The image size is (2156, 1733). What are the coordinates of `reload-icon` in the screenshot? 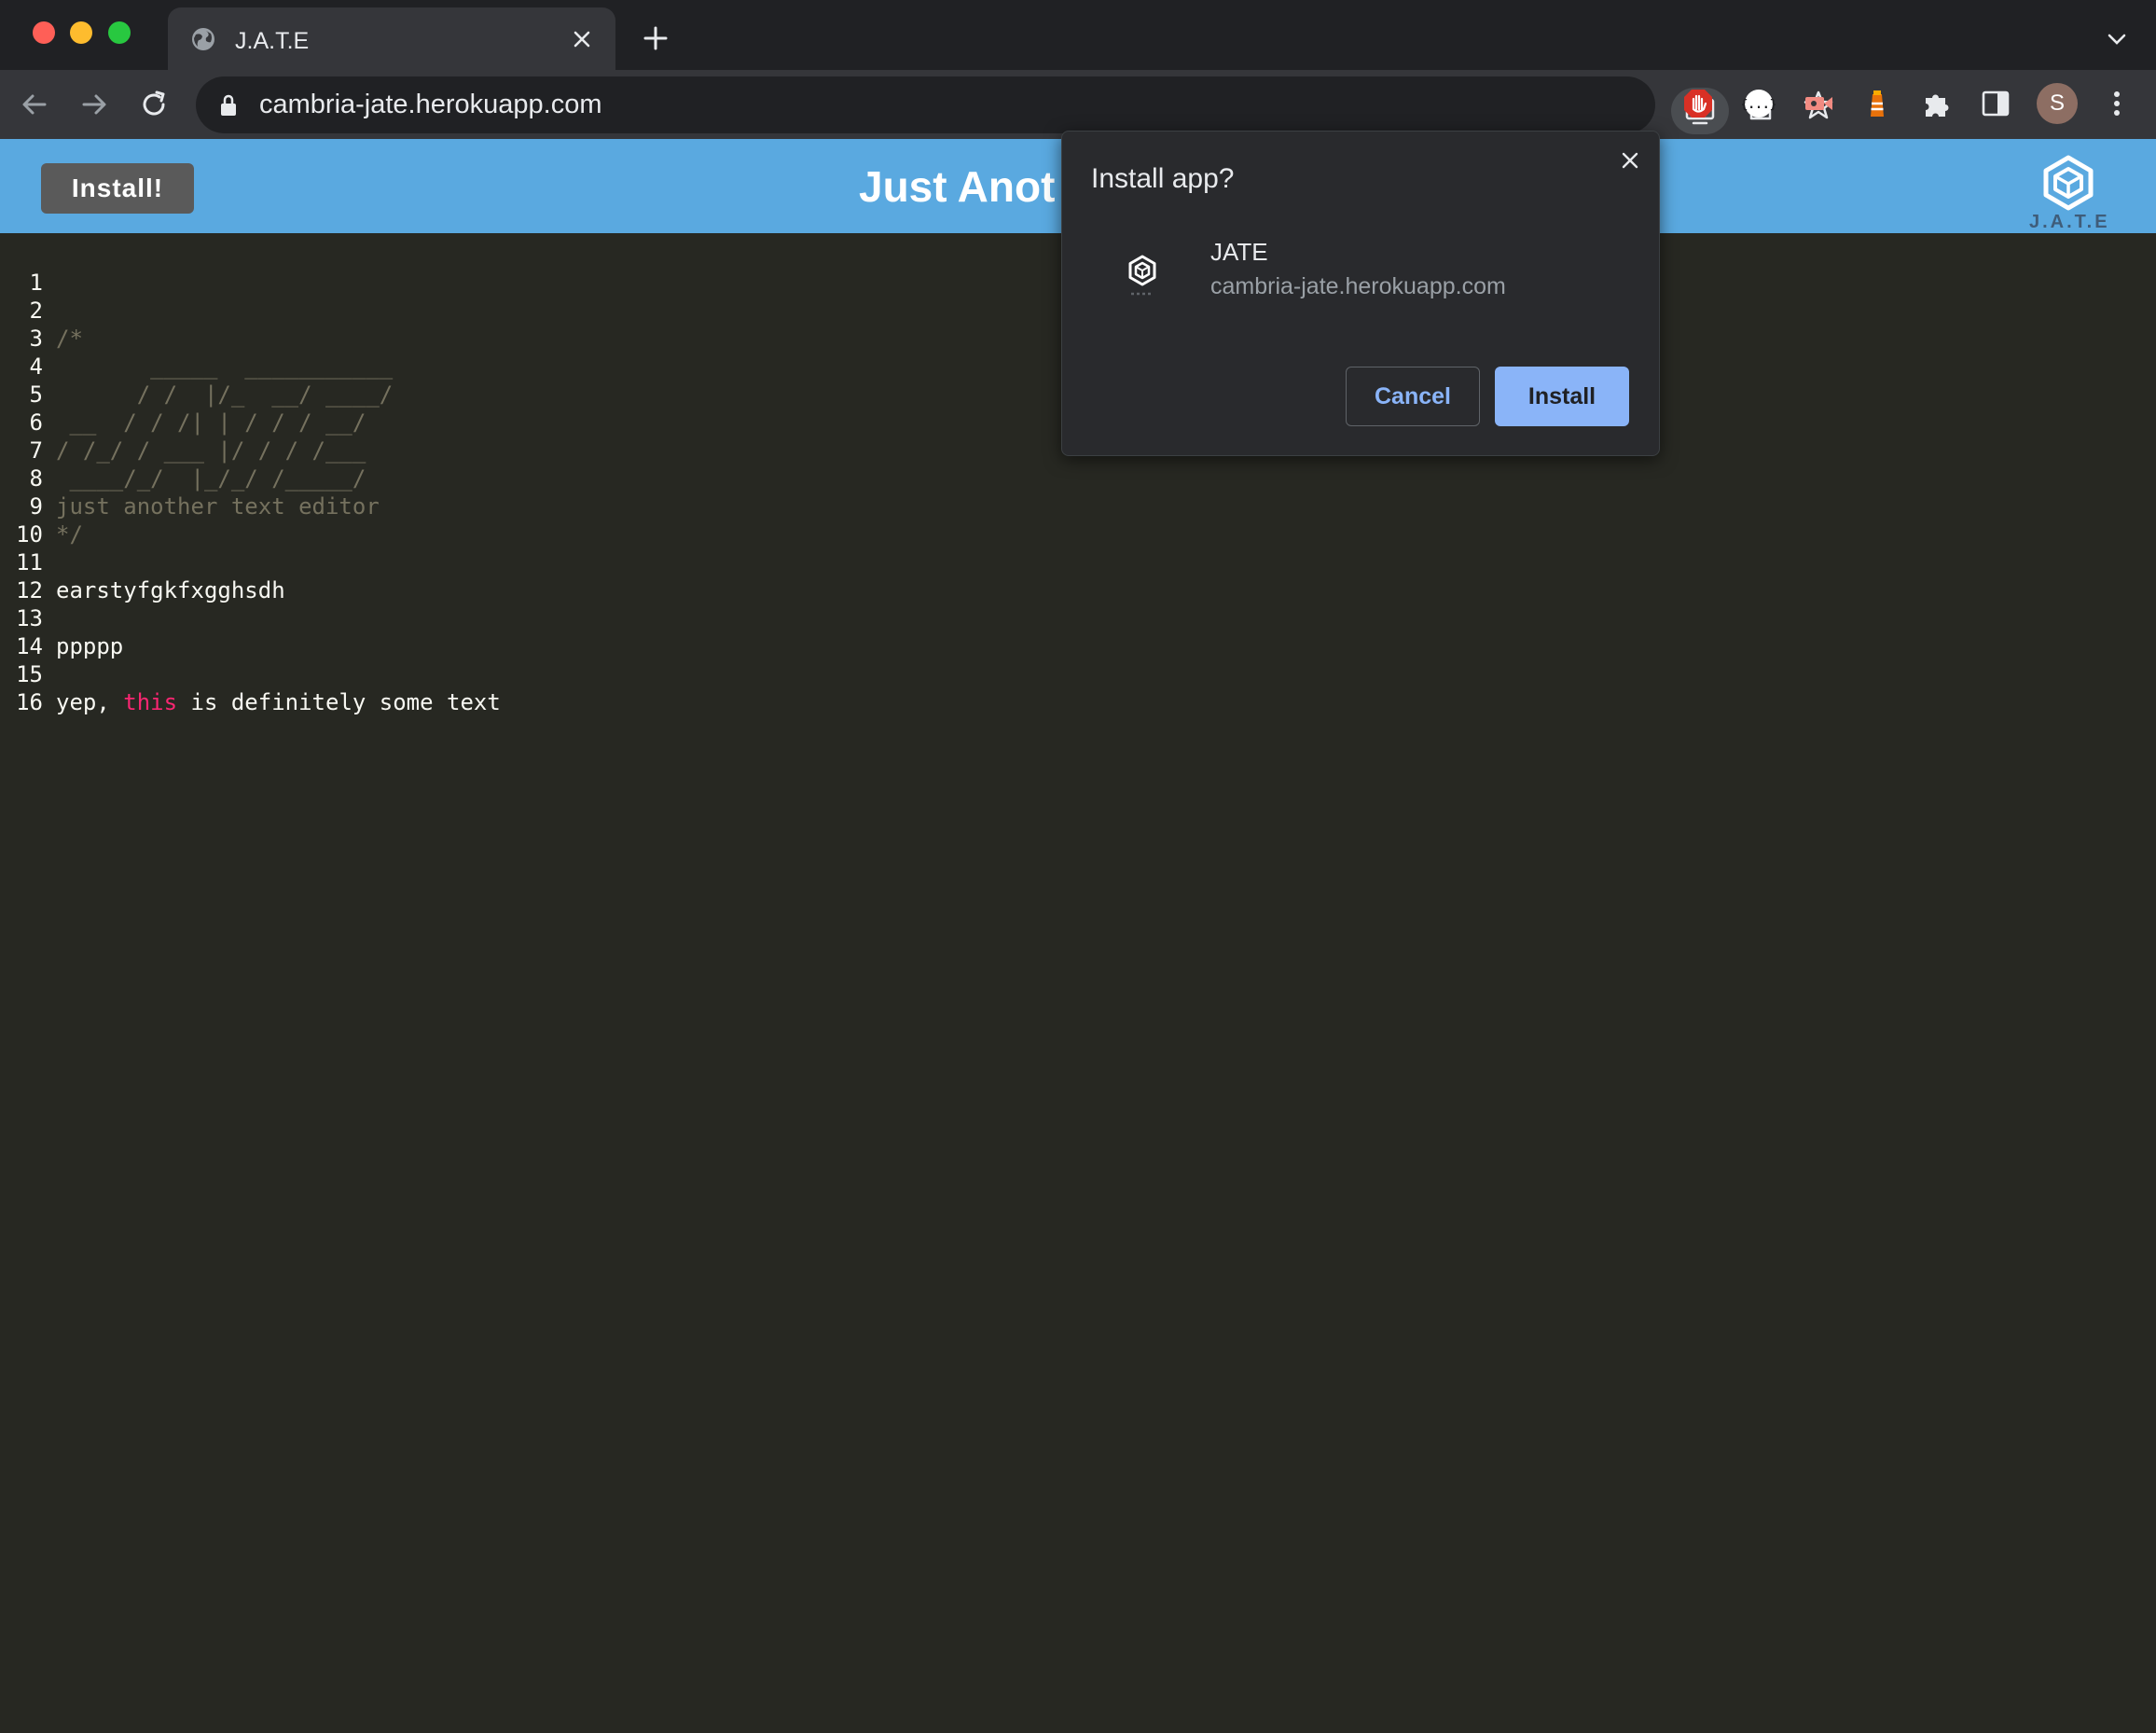 It's located at (154, 104).